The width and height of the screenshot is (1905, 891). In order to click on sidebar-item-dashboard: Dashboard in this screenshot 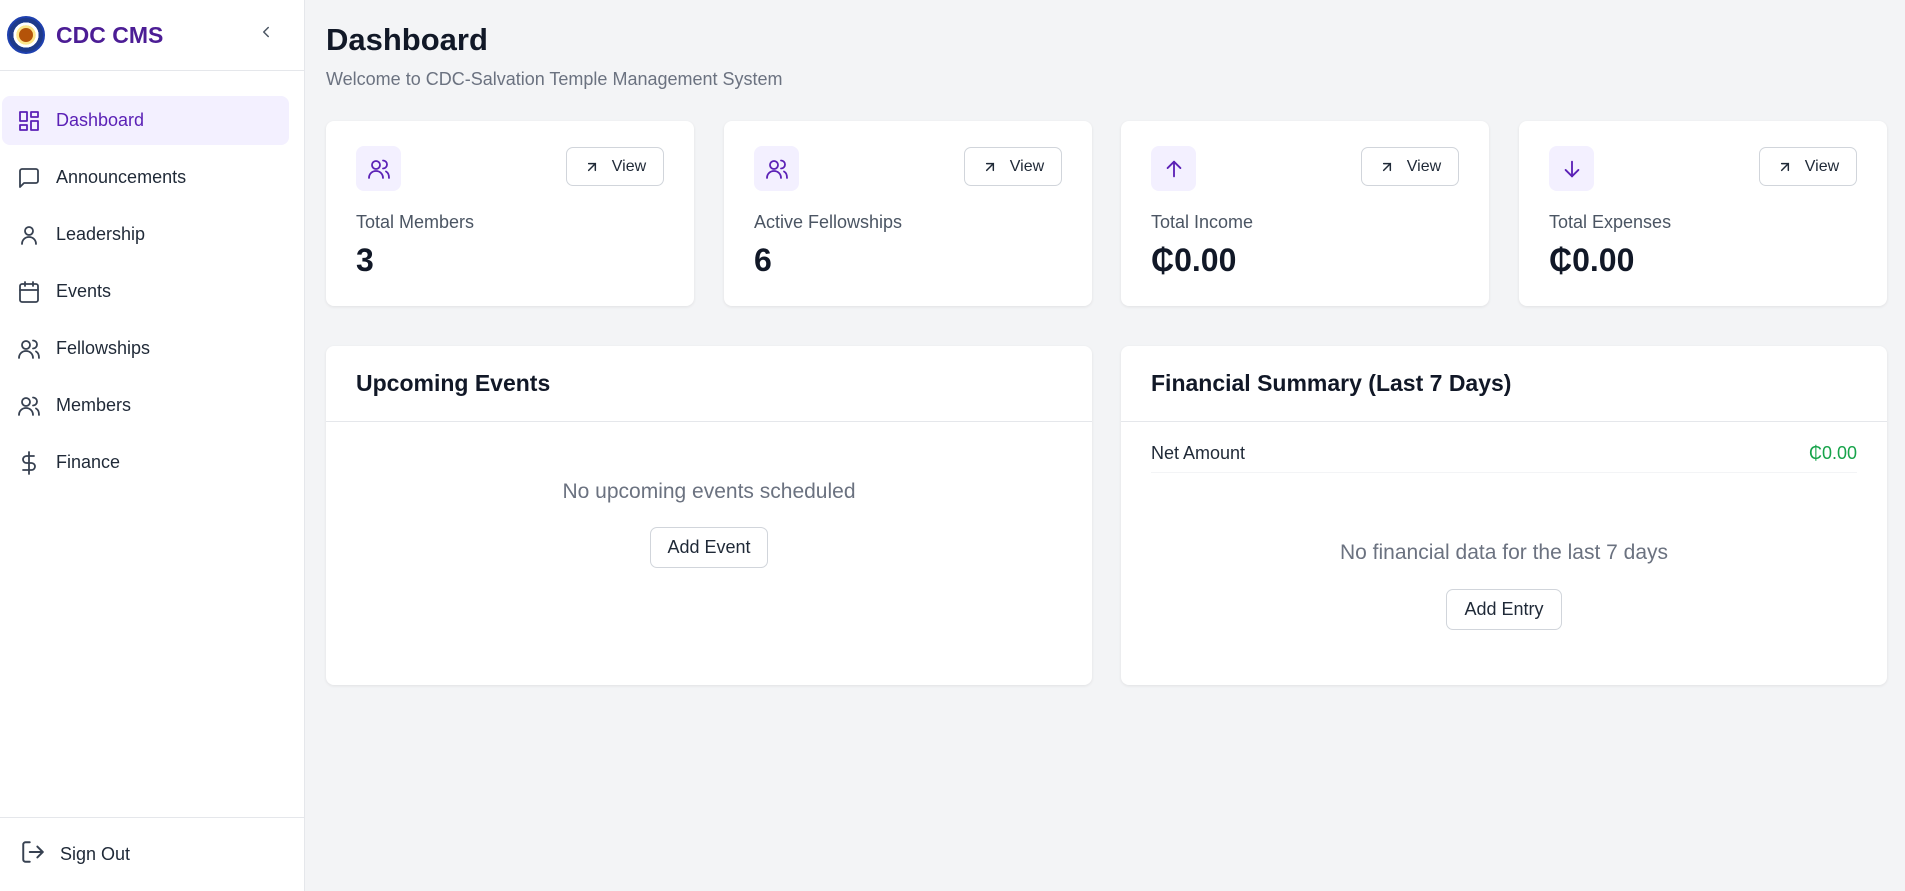, I will do `click(145, 120)`.